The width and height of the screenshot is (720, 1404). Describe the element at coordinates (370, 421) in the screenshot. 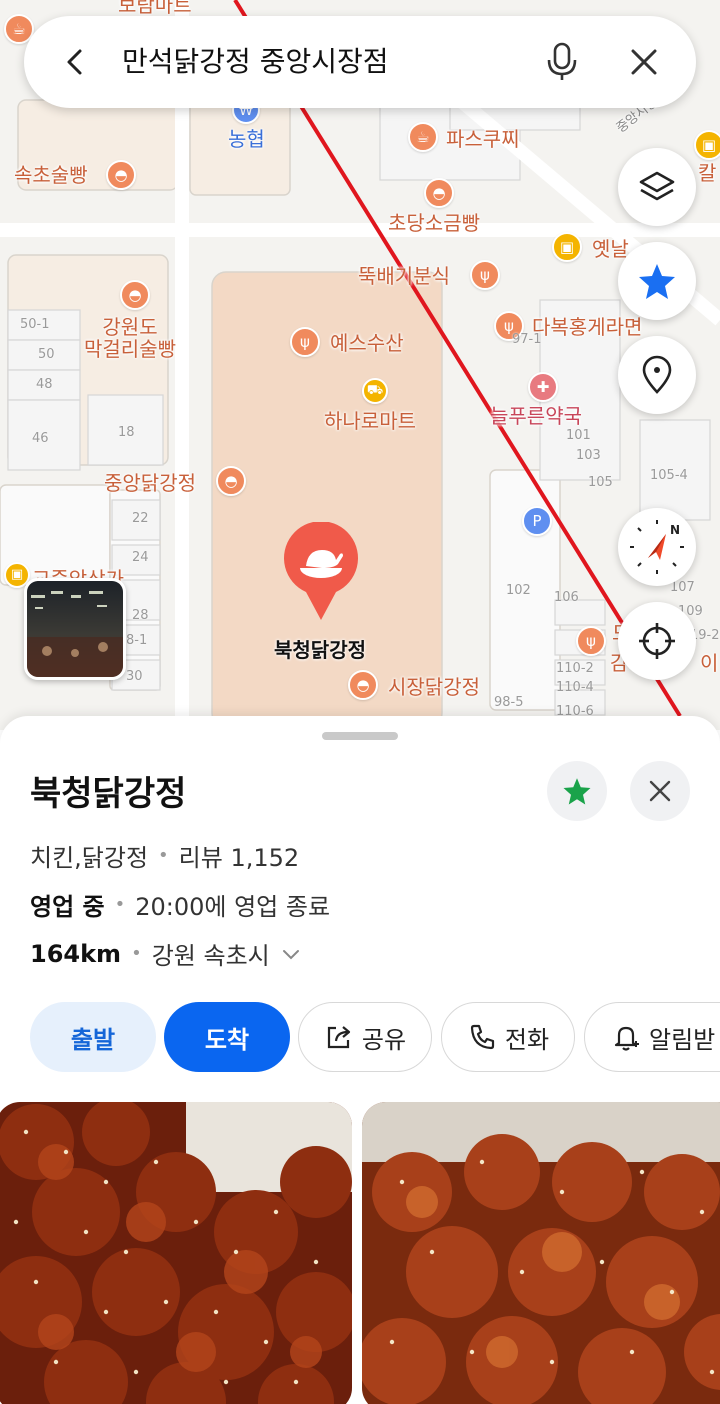

I see `map-label-hanaro: 하나로마트` at that location.